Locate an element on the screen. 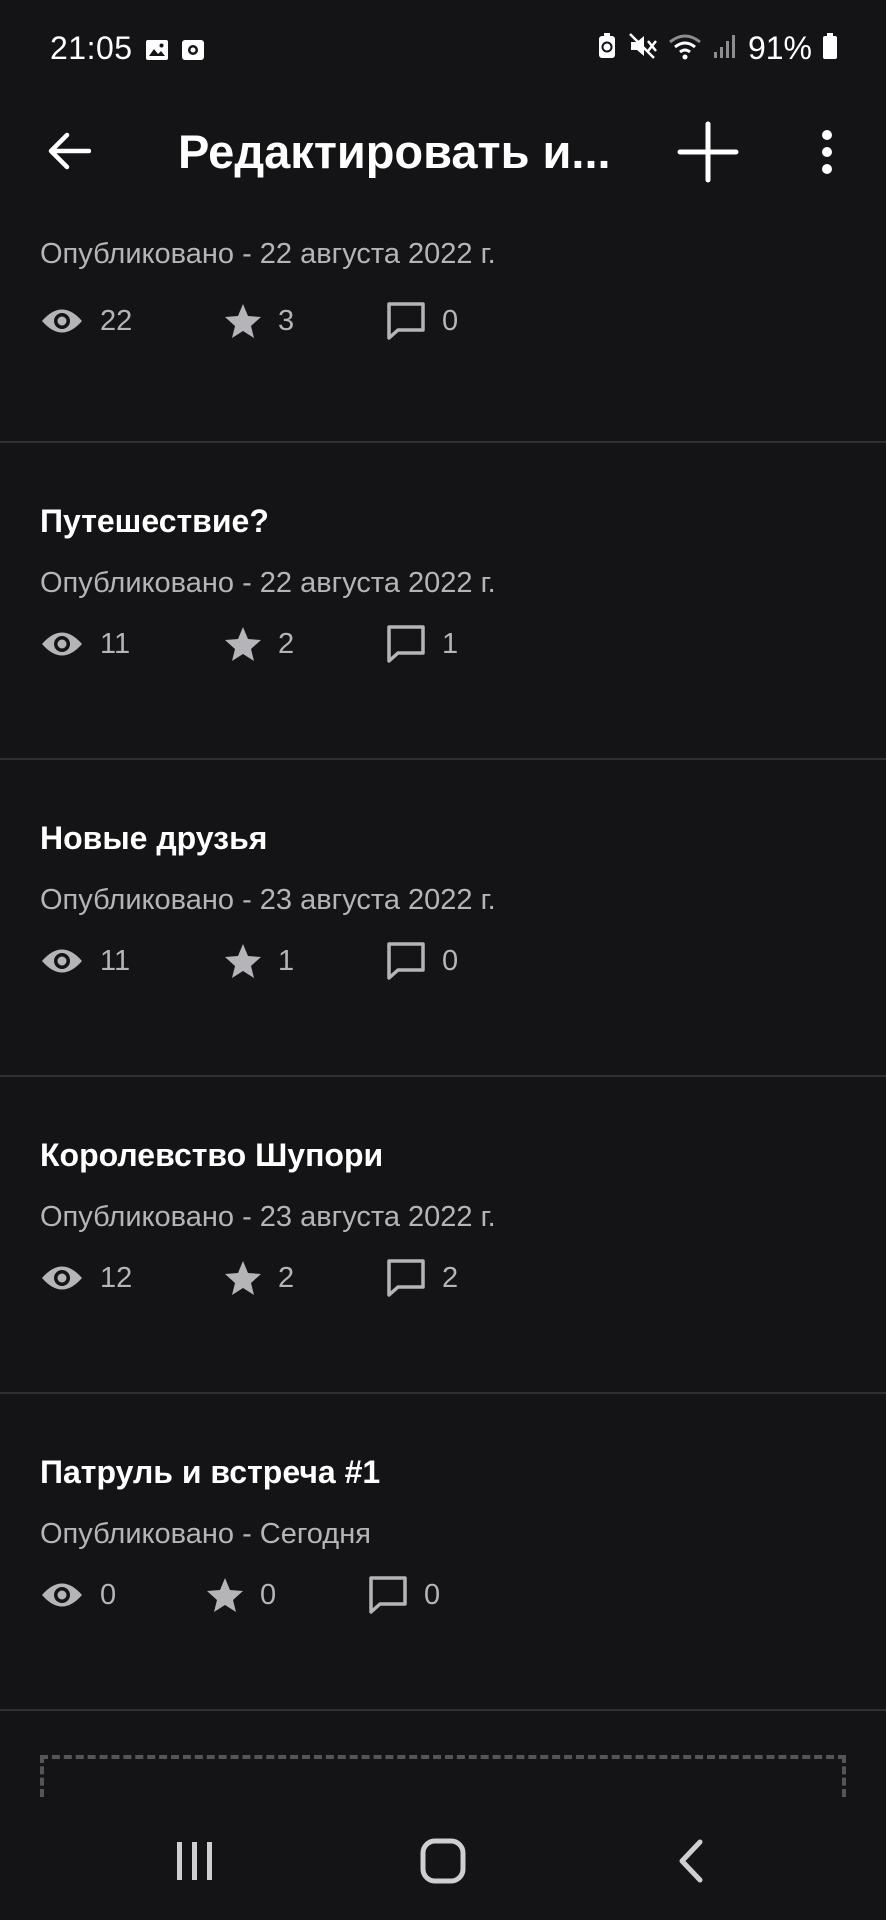  views-count: 0 is located at coordinates (108, 1594).